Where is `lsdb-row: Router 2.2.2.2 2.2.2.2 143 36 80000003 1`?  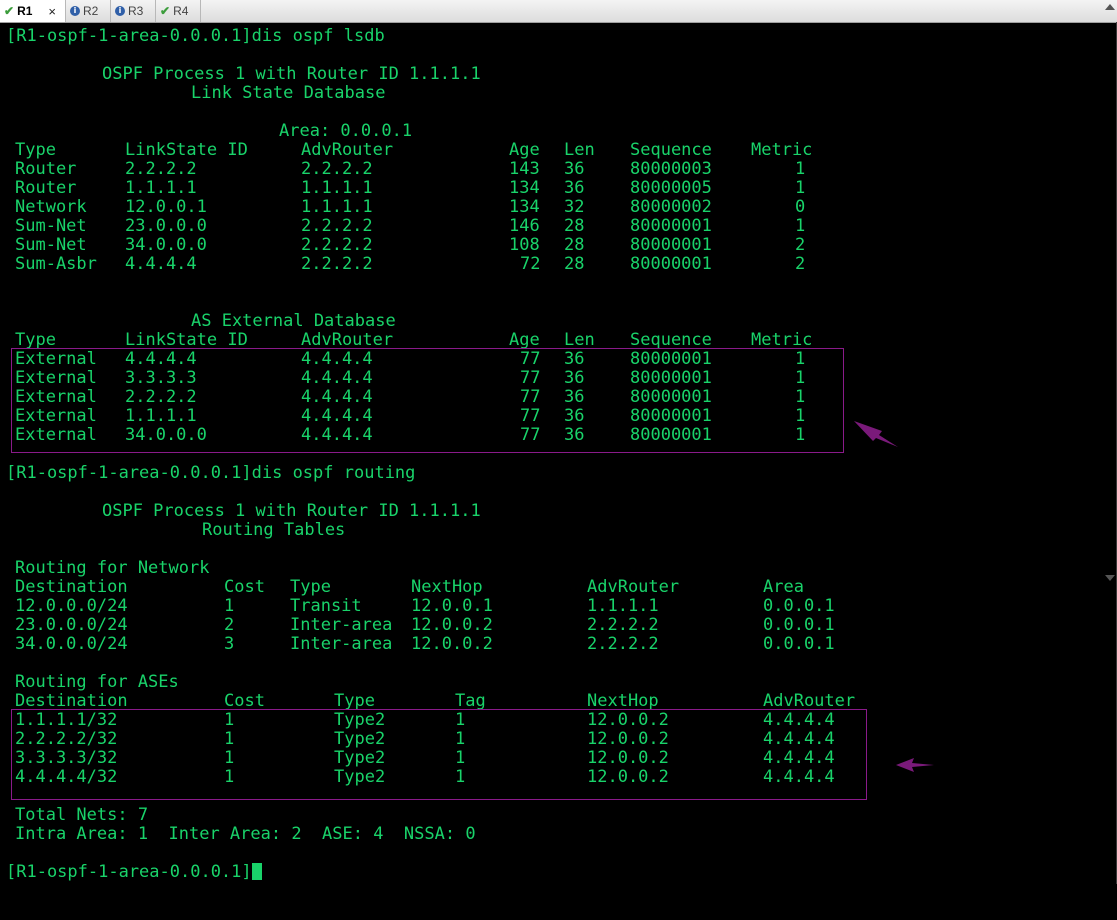
lsdb-row: Router 2.2.2.2 2.2.2.2 143 36 80000003 1 is located at coordinates (405, 169).